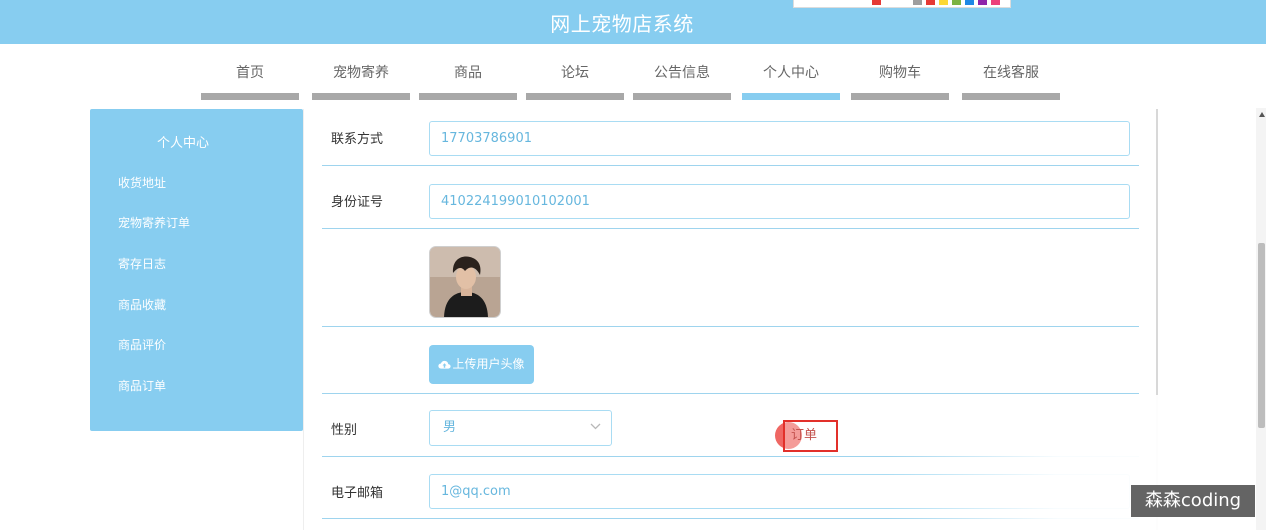  What do you see at coordinates (357, 139) in the screenshot?
I see `contact-label: 联系方式` at bounding box center [357, 139].